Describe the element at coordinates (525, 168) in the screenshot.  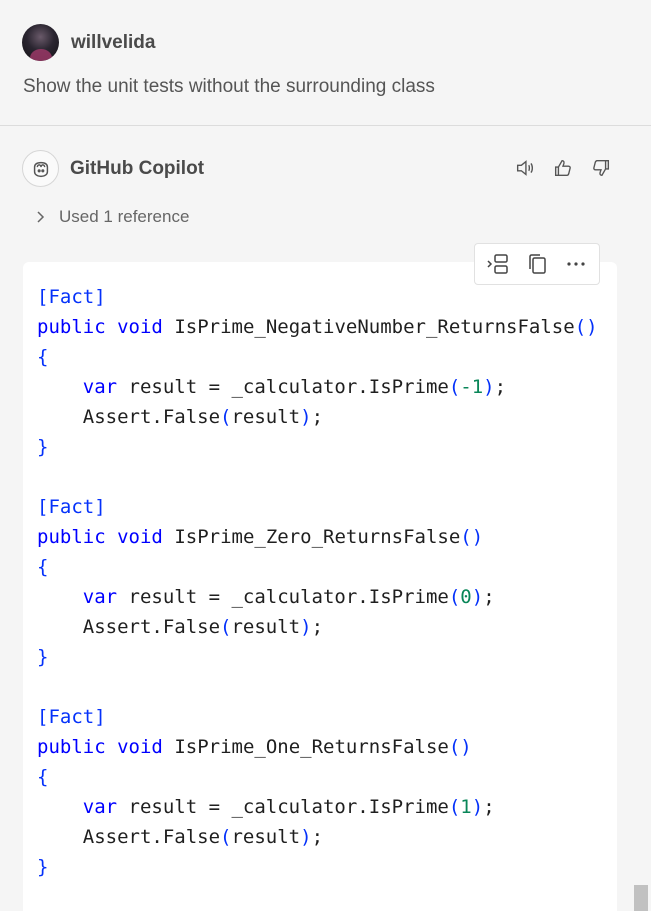
I see `speaker-icon` at that location.